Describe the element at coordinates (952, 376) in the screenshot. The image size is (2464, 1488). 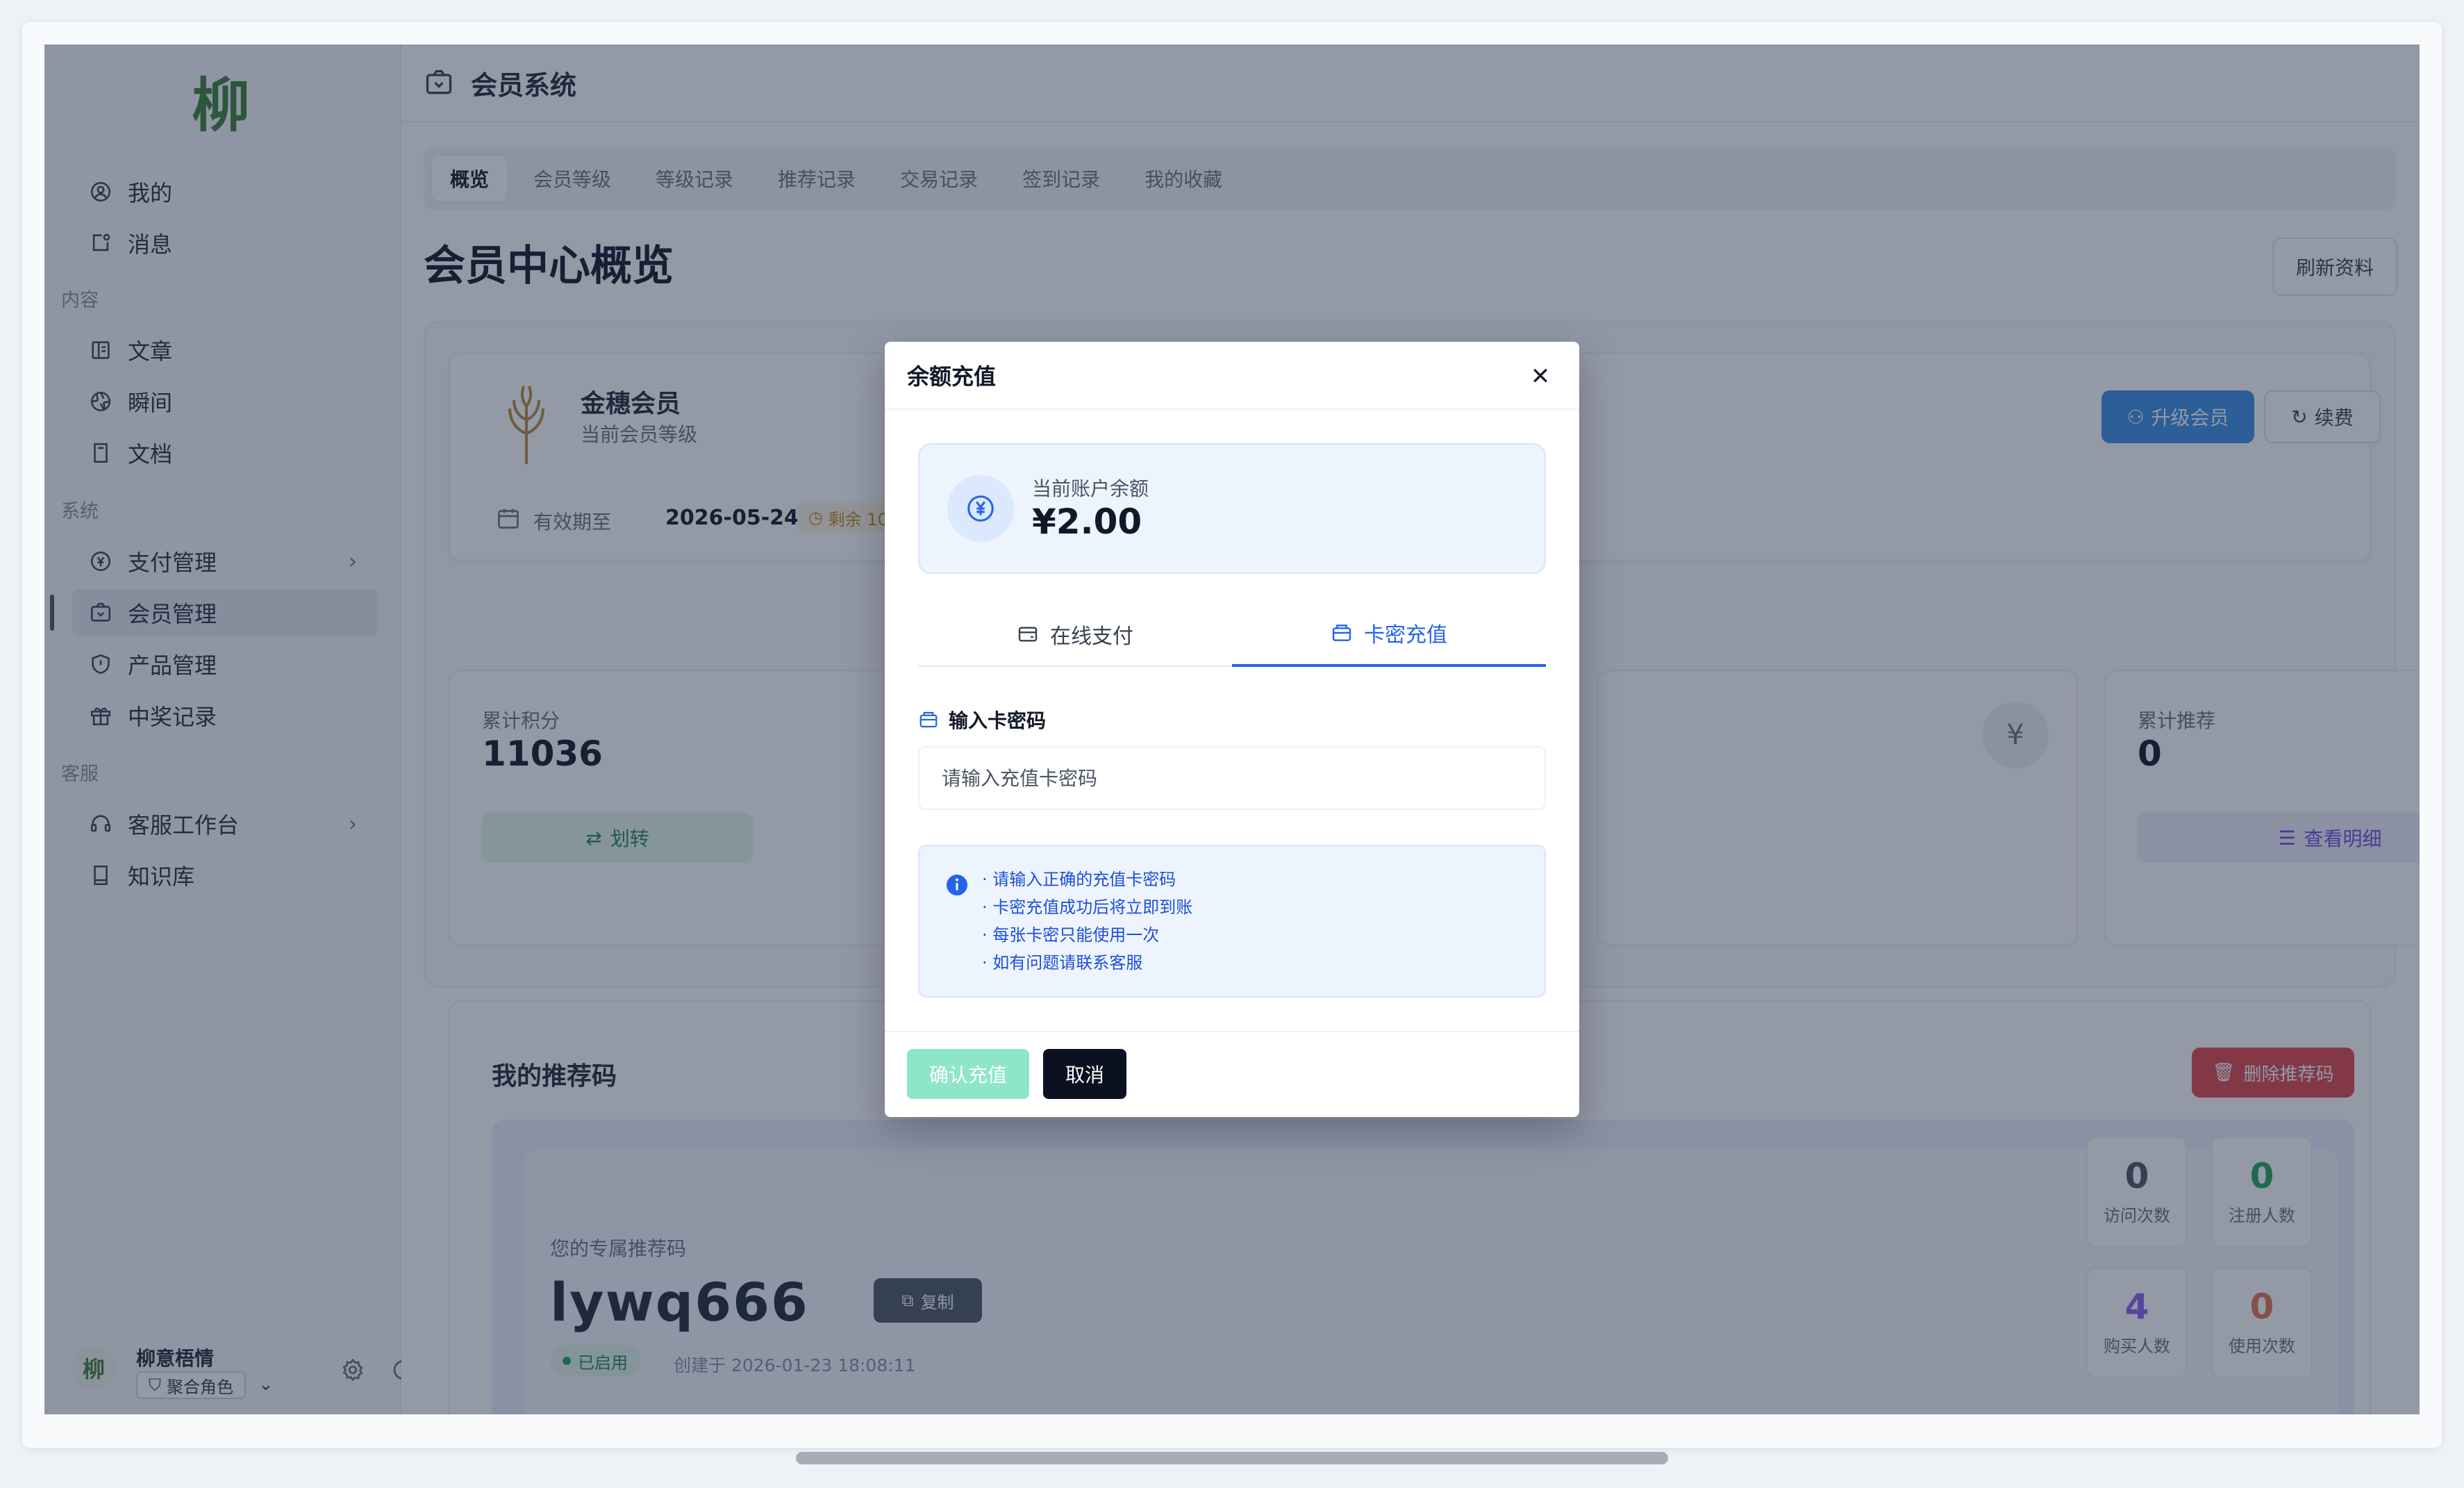
I see `dialog-title: 余额充值` at that location.